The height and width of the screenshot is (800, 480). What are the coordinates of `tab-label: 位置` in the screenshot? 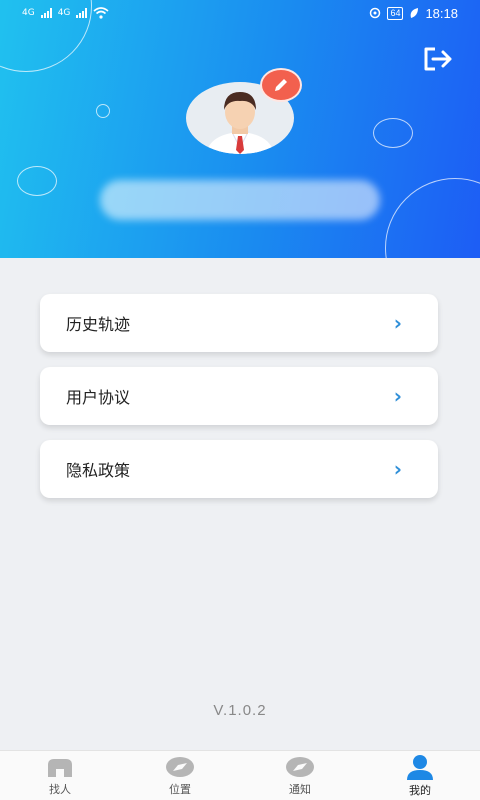 It's located at (180, 789).